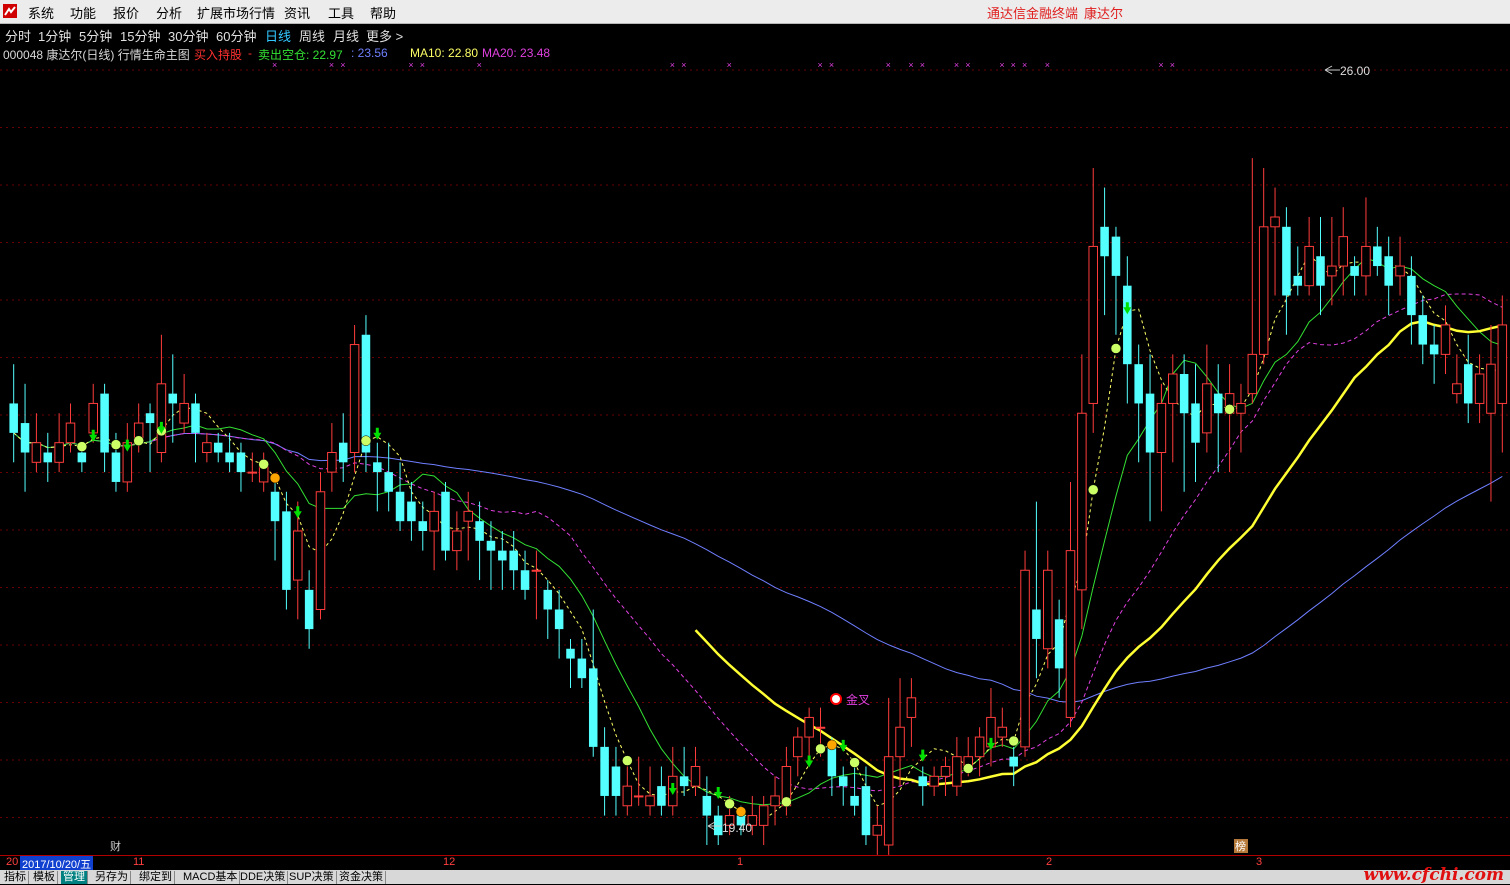  I want to click on buy-marker-icon, so click(741, 811).